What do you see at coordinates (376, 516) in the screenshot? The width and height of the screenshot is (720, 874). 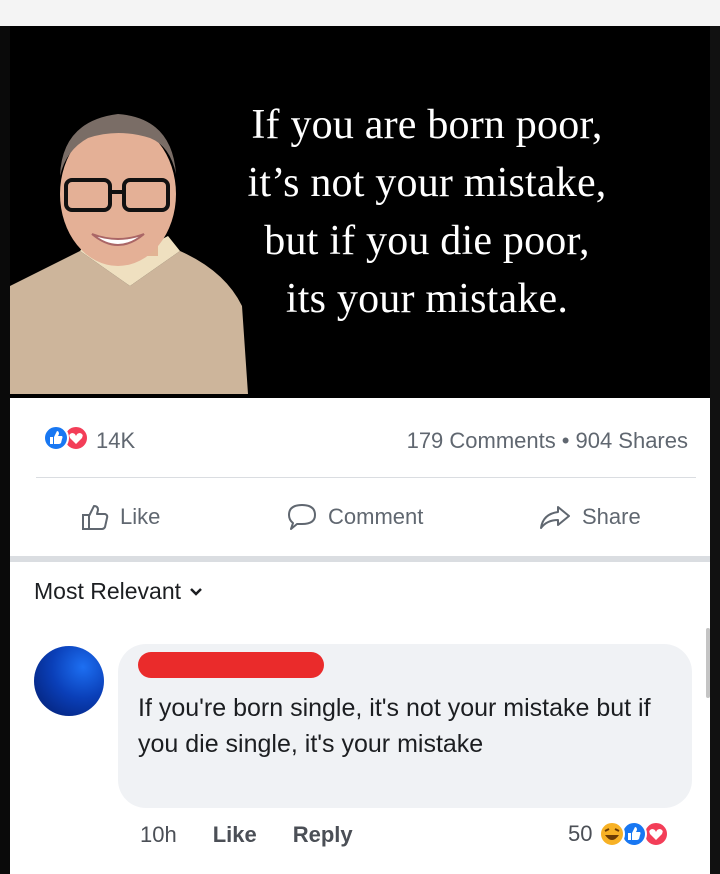 I see `comment-label: Comment` at bounding box center [376, 516].